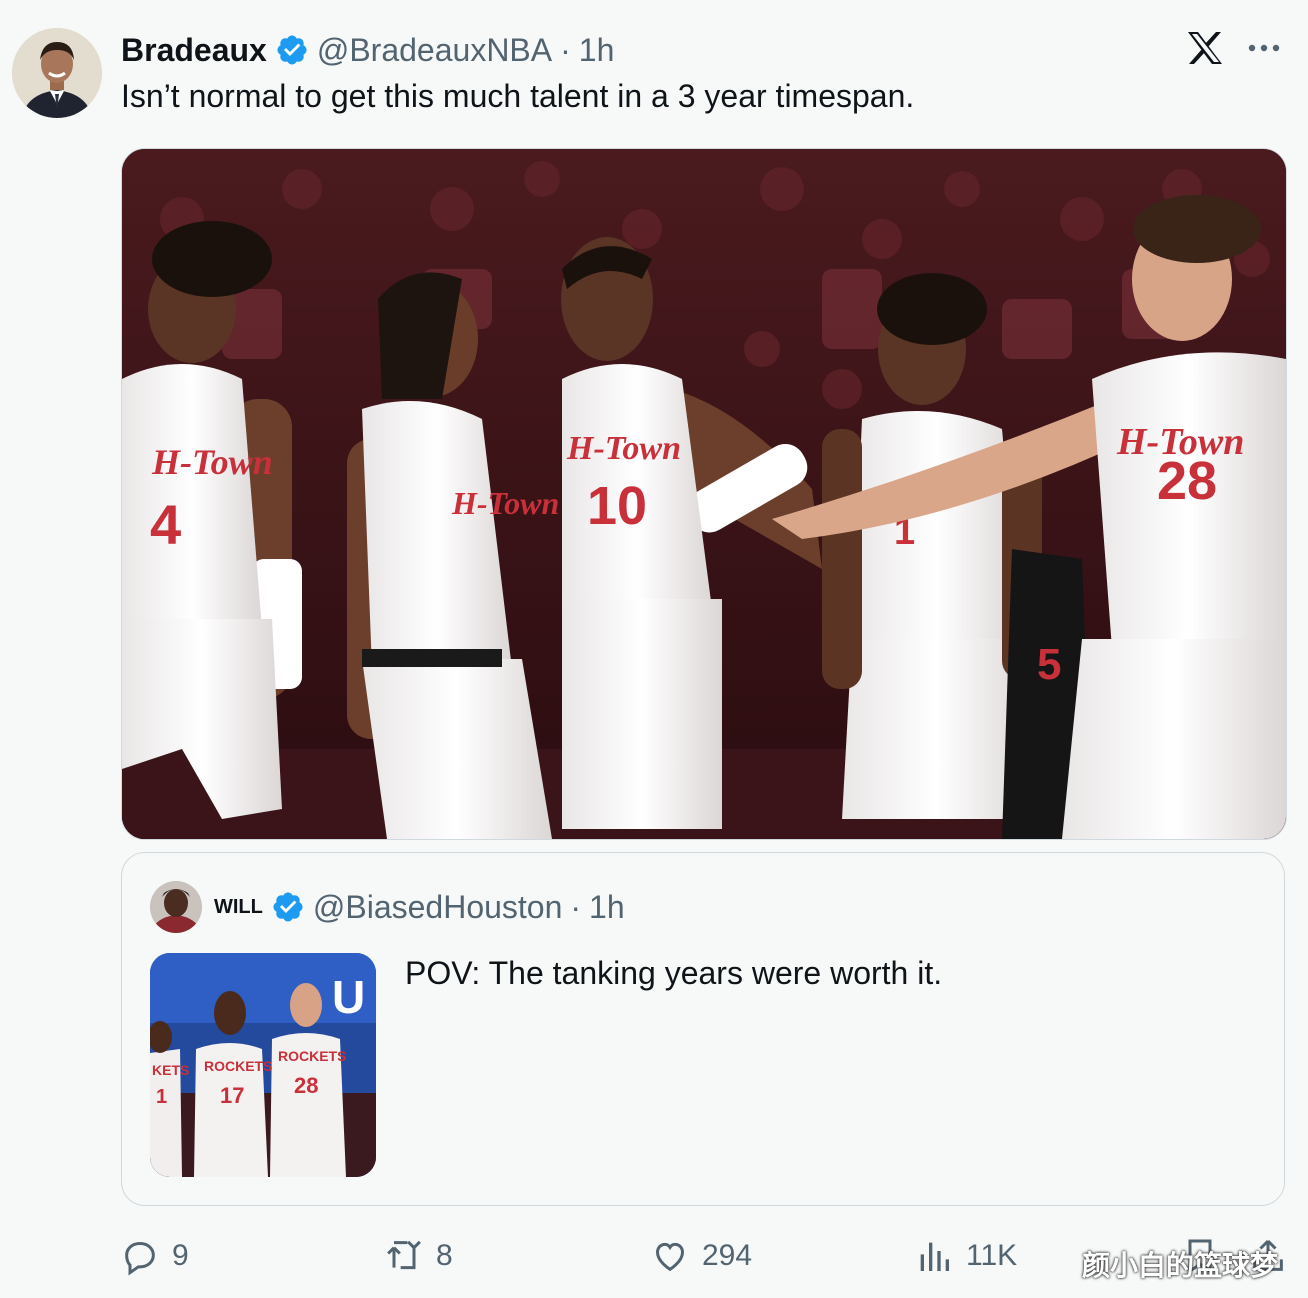 This screenshot has width=1308, height=1298. Describe the element at coordinates (934, 1256) in the screenshot. I see `views-icon` at that location.